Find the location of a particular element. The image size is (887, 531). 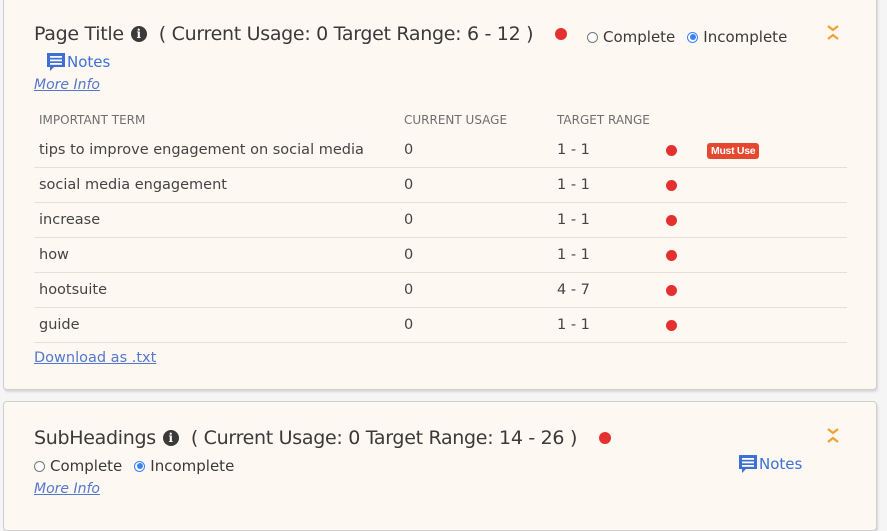

header-current-usage: CURRENT USAGE is located at coordinates (456, 120).